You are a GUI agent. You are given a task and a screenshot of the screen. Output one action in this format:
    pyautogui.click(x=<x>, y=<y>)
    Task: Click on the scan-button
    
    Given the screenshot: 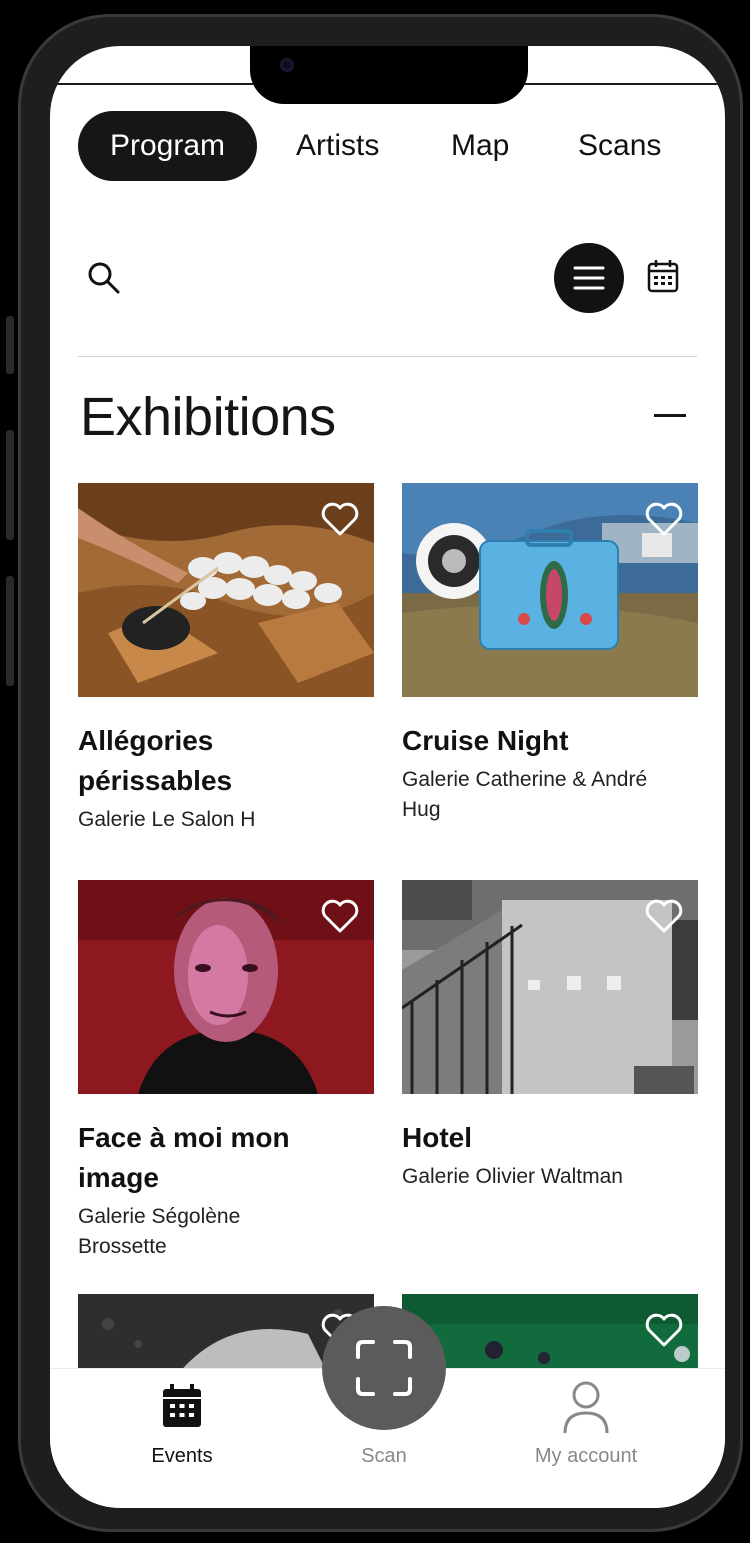 What is the action you would take?
    pyautogui.click(x=384, y=1368)
    